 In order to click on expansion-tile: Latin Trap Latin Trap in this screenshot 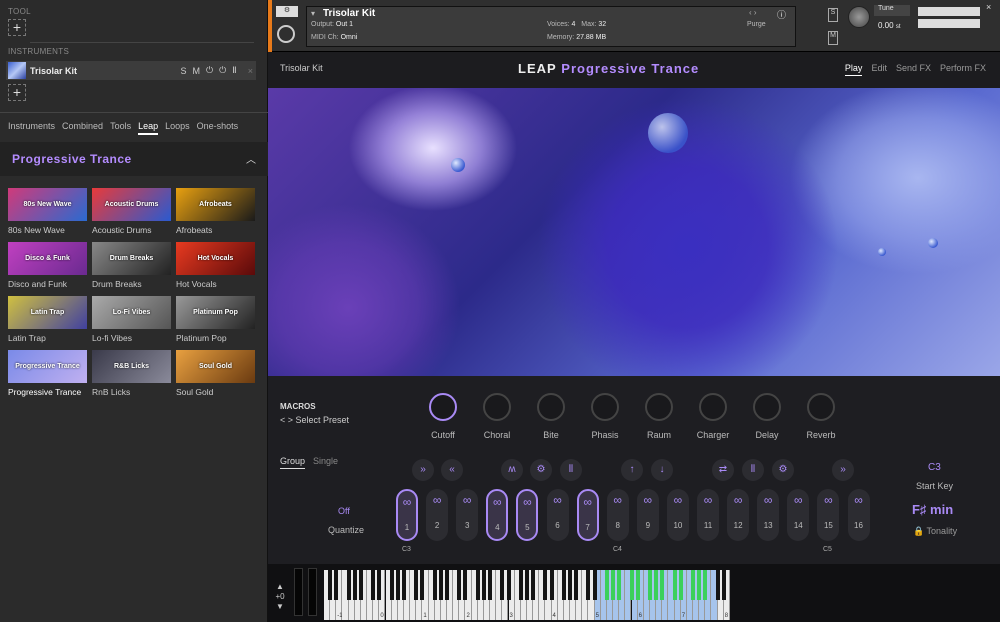, I will do `click(47, 322)`.